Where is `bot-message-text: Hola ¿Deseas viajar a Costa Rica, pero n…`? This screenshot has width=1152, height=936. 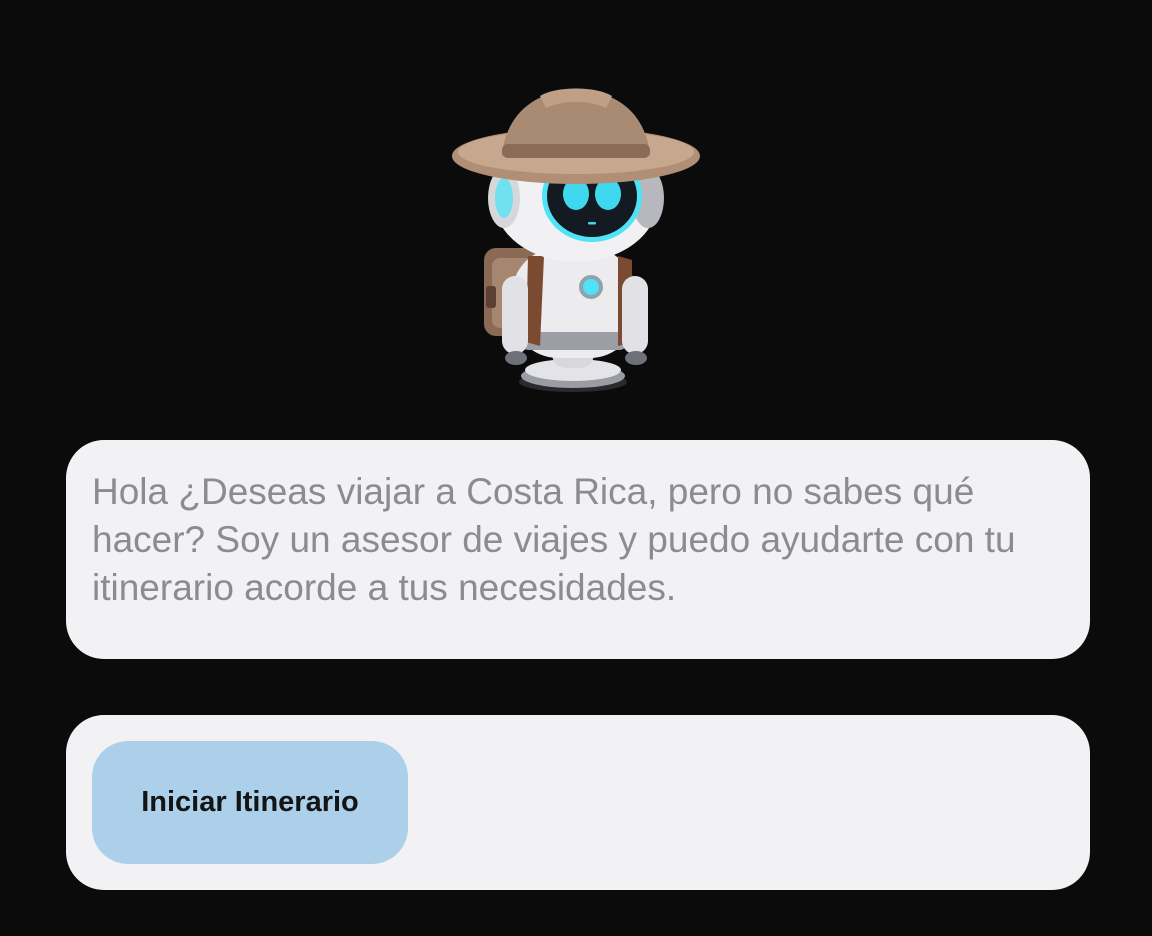
bot-message-text: Hola ¿Deseas viajar a Costa Rica, pero n… is located at coordinates (554, 539).